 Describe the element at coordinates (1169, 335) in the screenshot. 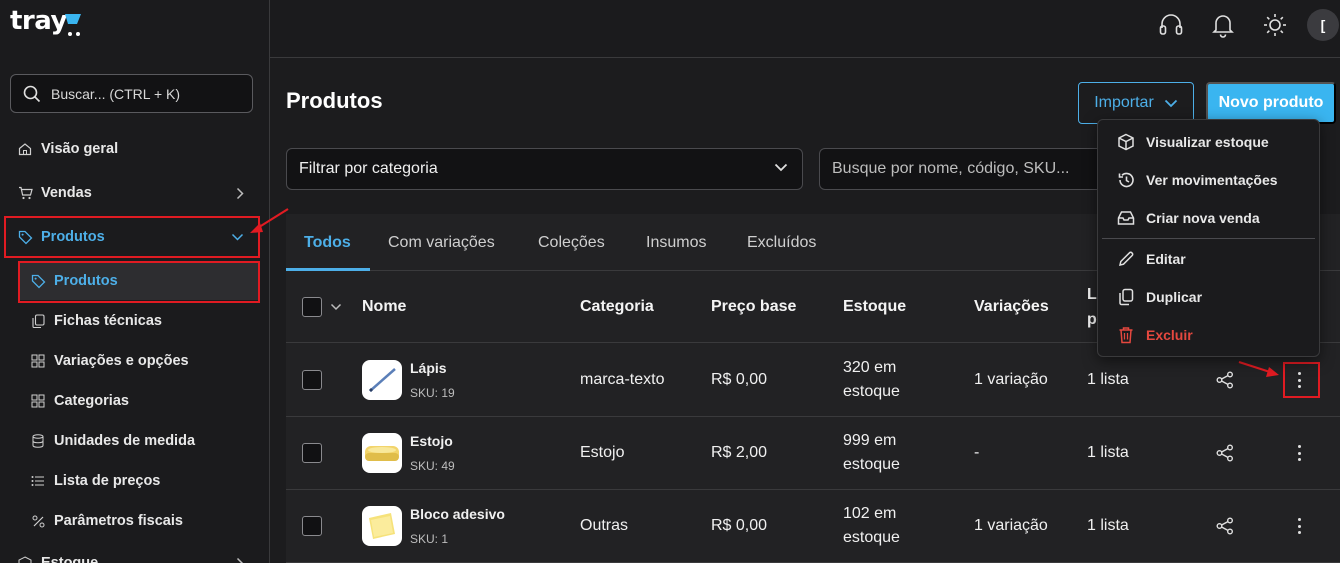

I see `menu-item-label: Excluir` at that location.